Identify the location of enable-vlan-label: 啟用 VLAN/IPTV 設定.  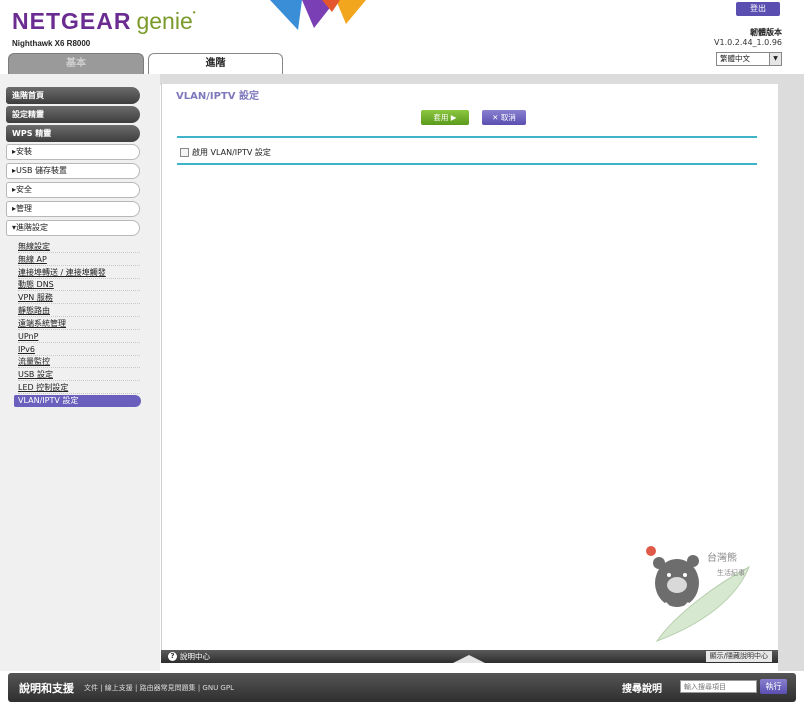
(231, 152).